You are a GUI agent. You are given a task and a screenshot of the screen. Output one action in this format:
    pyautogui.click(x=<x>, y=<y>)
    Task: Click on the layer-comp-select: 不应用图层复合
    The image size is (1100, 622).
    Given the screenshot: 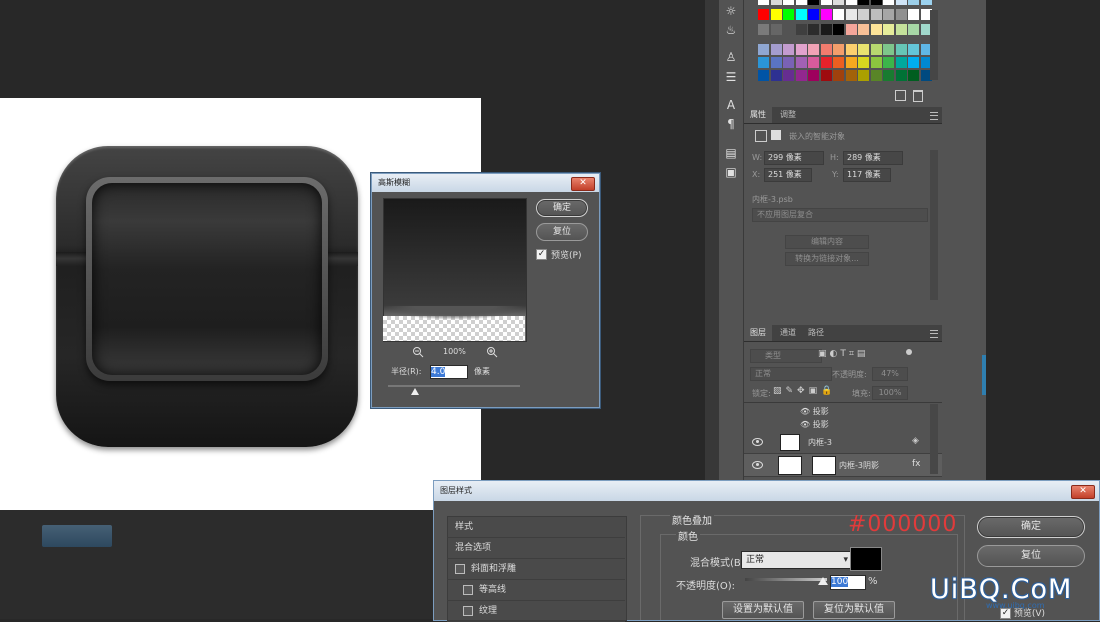 What is the action you would take?
    pyautogui.click(x=840, y=215)
    